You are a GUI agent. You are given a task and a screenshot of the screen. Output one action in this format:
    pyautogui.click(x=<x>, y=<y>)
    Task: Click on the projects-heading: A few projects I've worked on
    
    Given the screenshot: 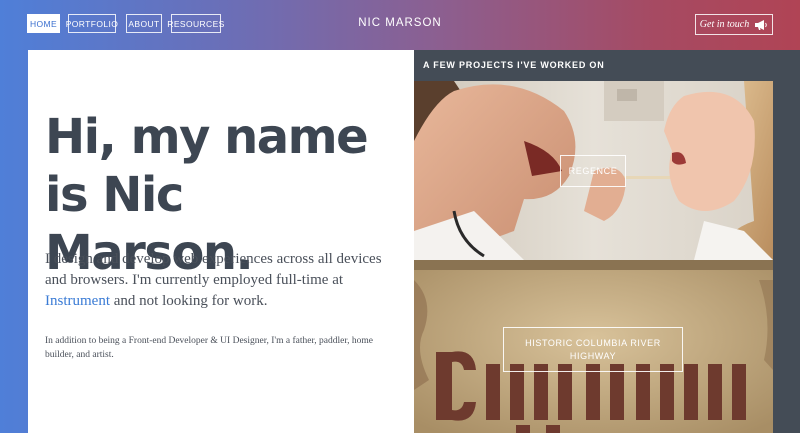 What is the action you would take?
    pyautogui.click(x=514, y=65)
    